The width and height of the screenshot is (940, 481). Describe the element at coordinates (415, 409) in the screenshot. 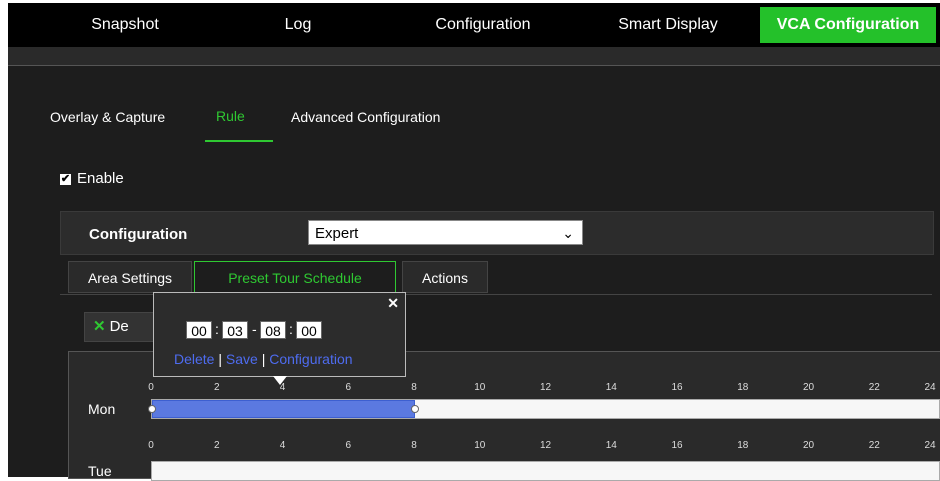

I see `segment-end-handle` at that location.